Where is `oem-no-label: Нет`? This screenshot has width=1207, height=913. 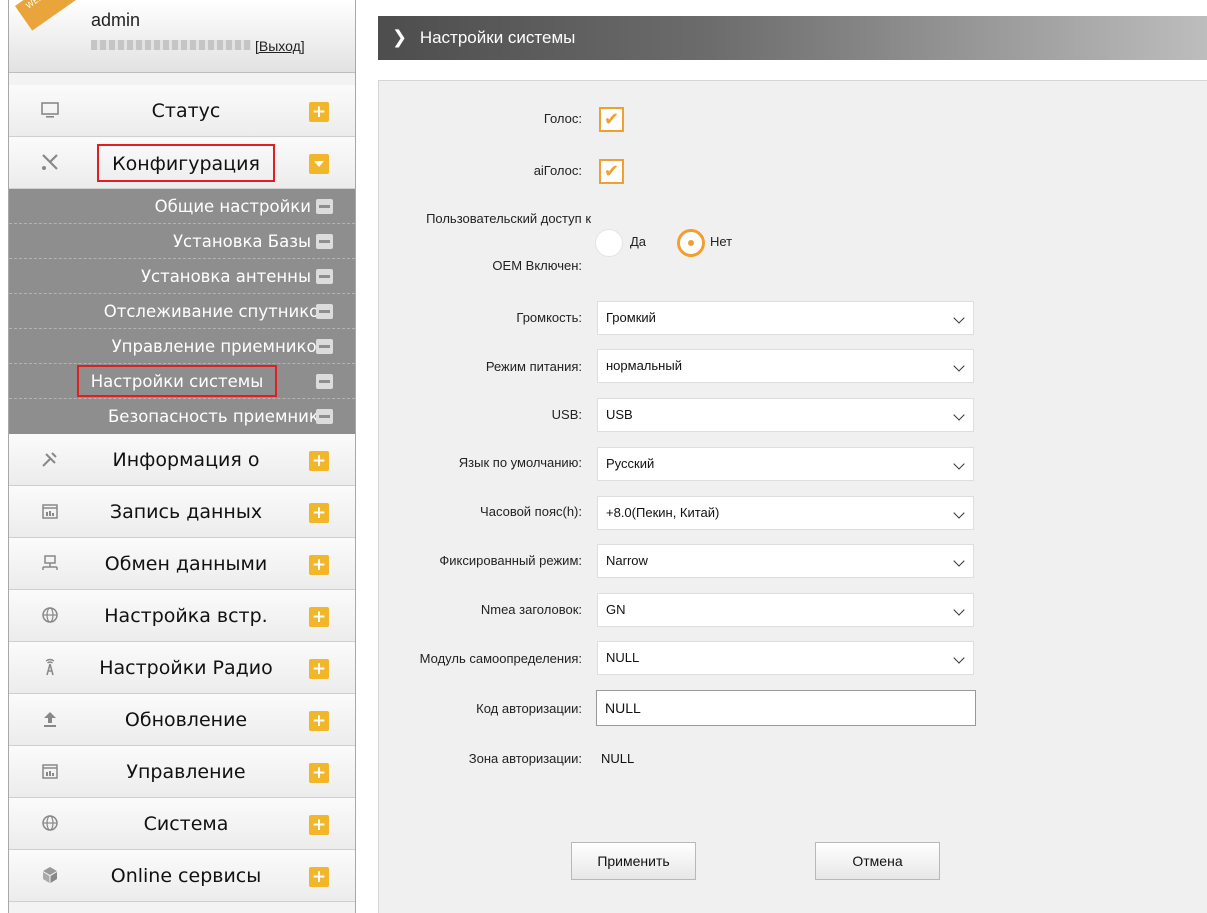
oem-no-label: Нет is located at coordinates (721, 241).